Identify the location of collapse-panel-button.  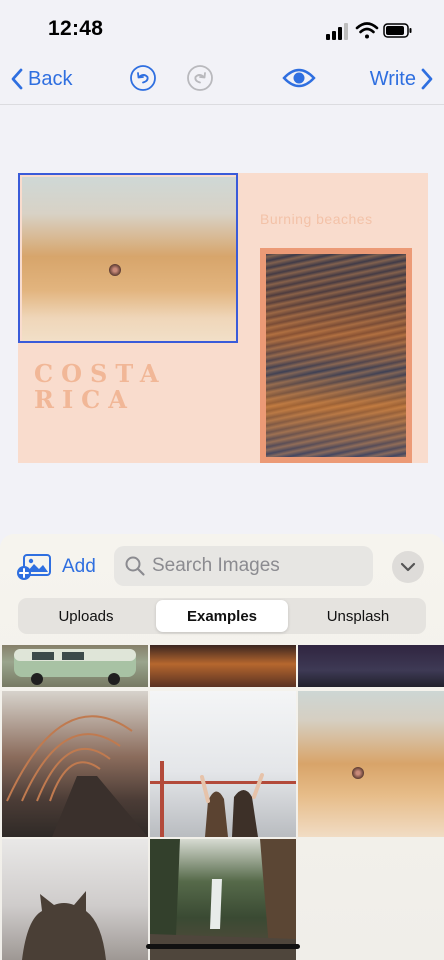
(408, 567).